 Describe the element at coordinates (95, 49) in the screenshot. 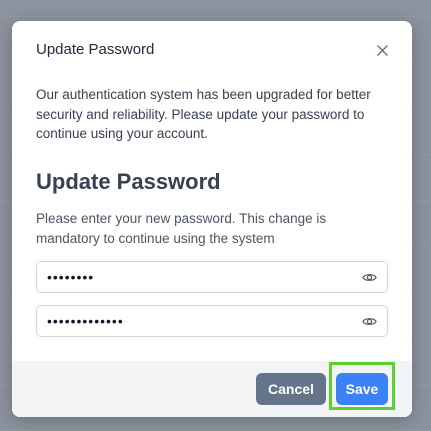

I see `modal-title: Update Password` at that location.